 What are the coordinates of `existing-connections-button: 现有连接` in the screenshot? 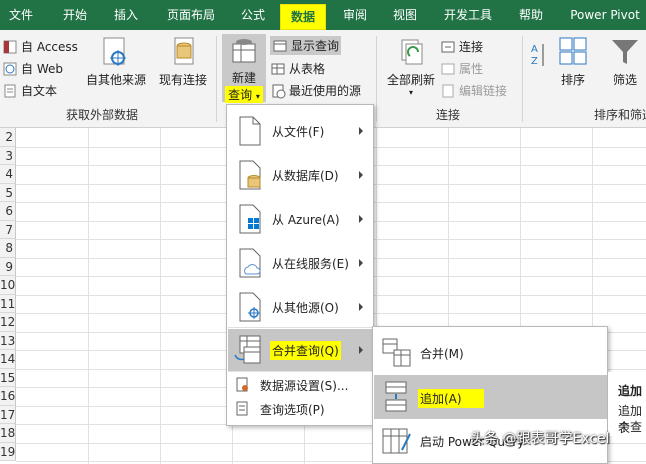 It's located at (183, 62).